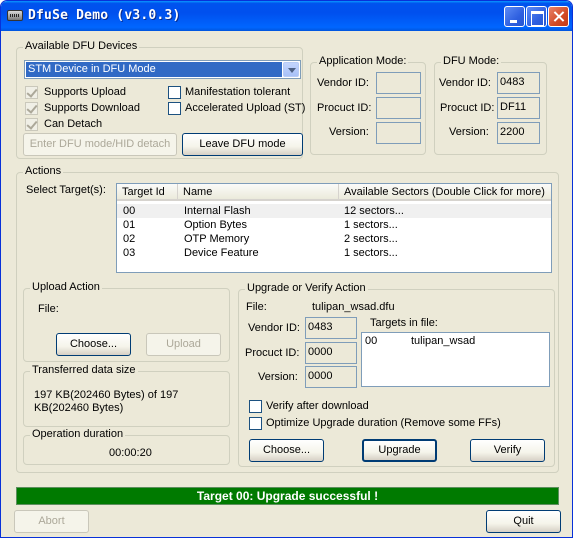 Image resolution: width=573 pixels, height=538 pixels. What do you see at coordinates (399, 450) in the screenshot?
I see `upgrade-button: Upgrade` at bounding box center [399, 450].